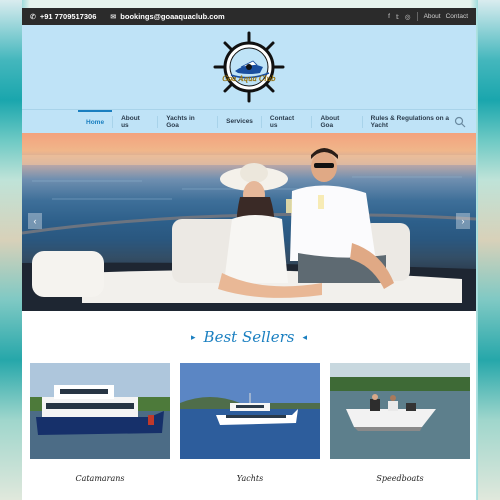  What do you see at coordinates (460, 122) in the screenshot?
I see `search-icon` at bounding box center [460, 122].